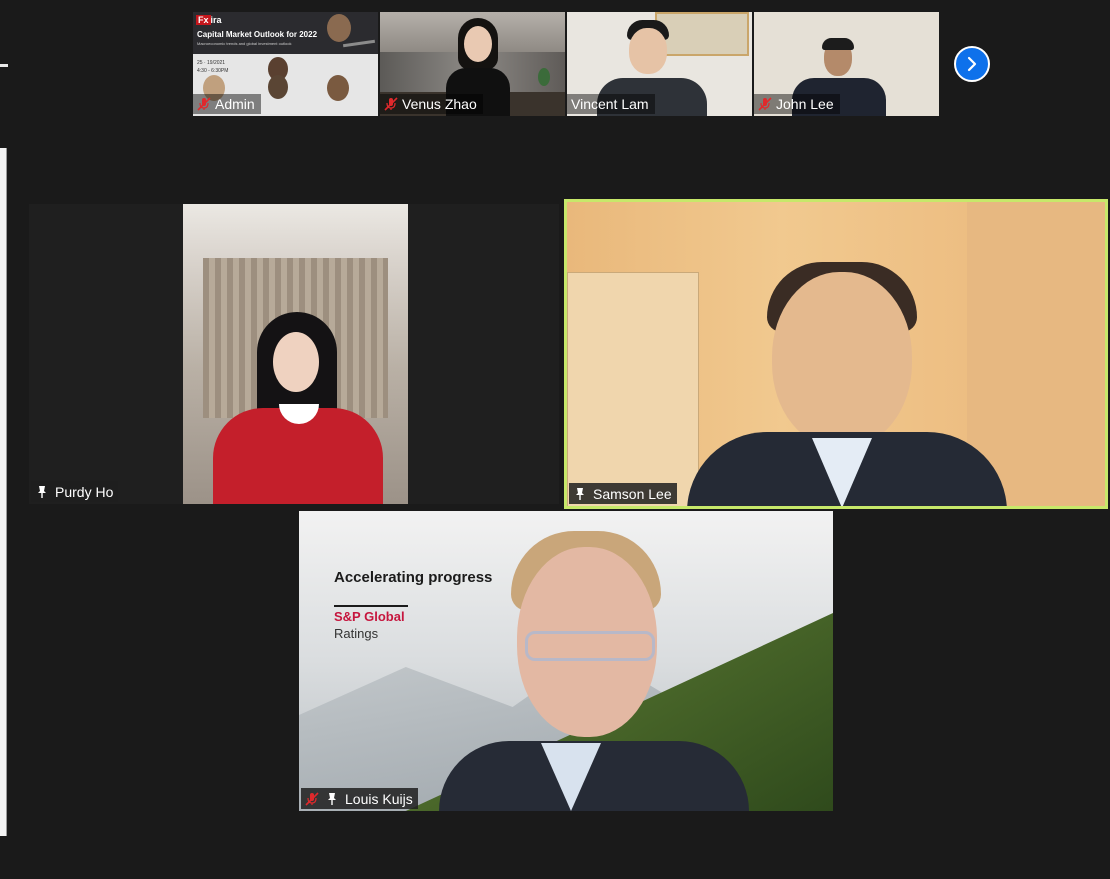  I want to click on participant-label-bar: Louis Kuijs, so click(359, 798).